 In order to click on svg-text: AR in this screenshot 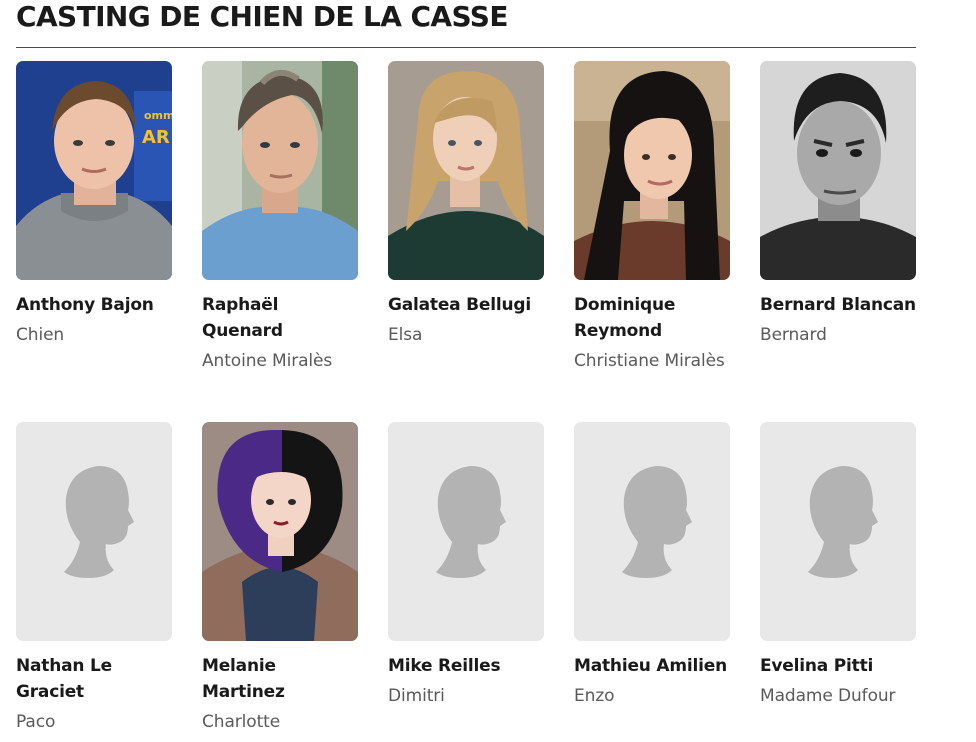, I will do `click(156, 137)`.